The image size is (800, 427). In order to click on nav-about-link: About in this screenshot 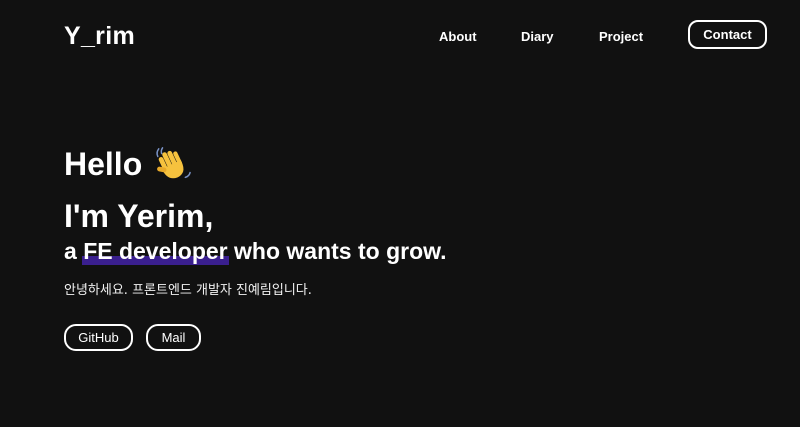, I will do `click(458, 36)`.